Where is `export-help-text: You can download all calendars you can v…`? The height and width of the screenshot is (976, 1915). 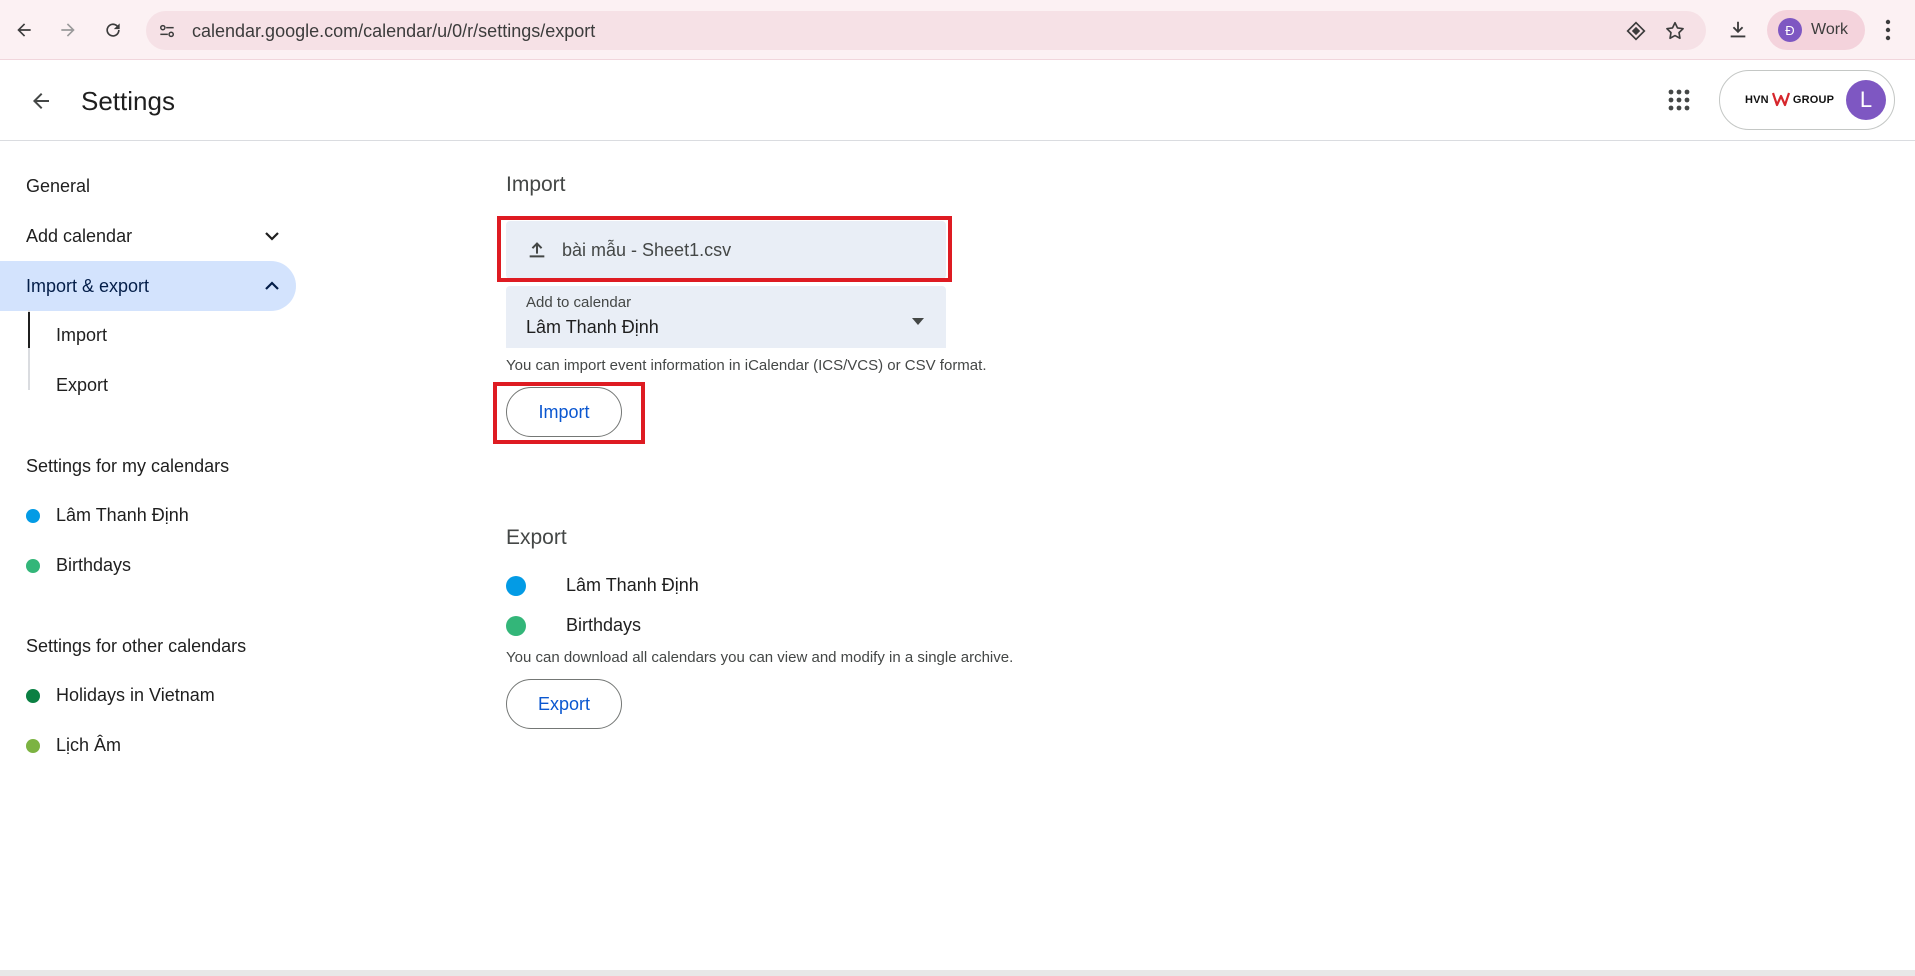 export-help-text: You can download all calendars you can v… is located at coordinates (760, 657).